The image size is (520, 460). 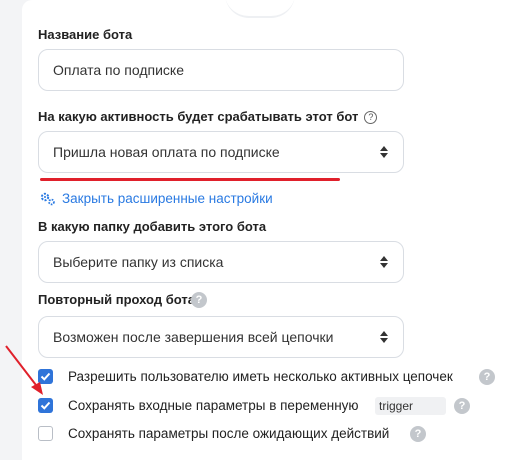 I want to click on activity-select-value: Пришла новая оплата по подписке, so click(x=166, y=152).